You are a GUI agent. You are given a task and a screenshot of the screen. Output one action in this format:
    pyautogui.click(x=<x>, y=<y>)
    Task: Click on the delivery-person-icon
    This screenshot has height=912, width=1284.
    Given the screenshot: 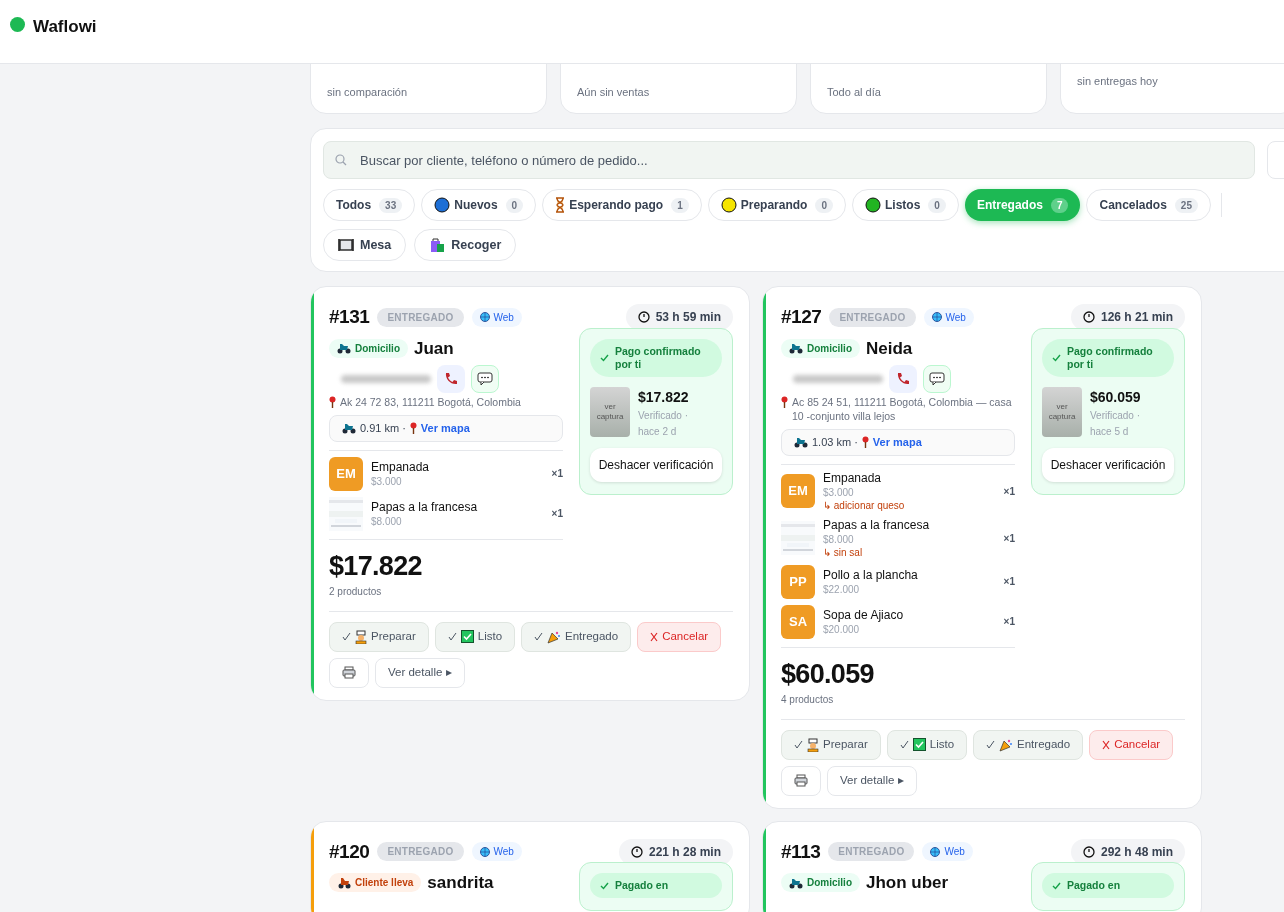 What is the action you would take?
    pyautogui.click(x=344, y=882)
    